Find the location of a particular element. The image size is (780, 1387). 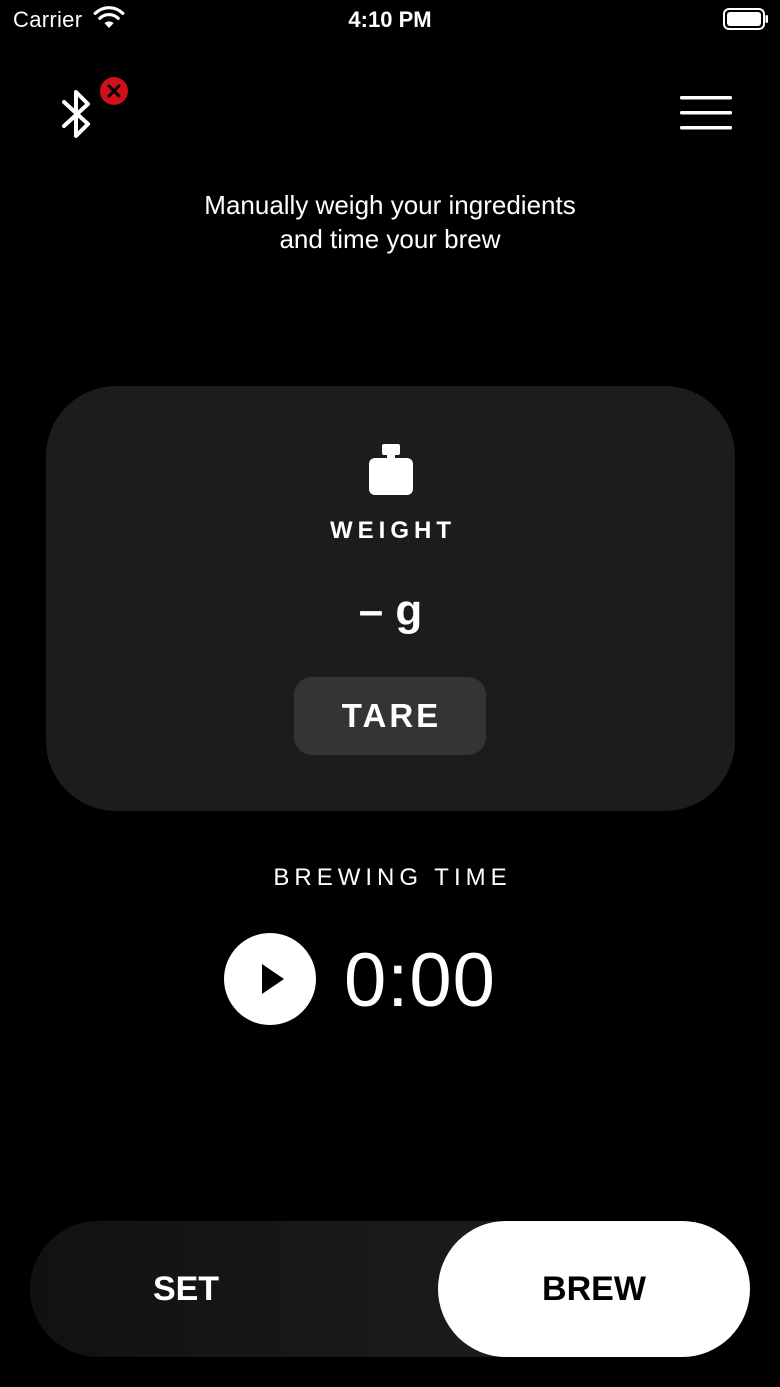

set-mode-button: SET is located at coordinates (186, 1289).